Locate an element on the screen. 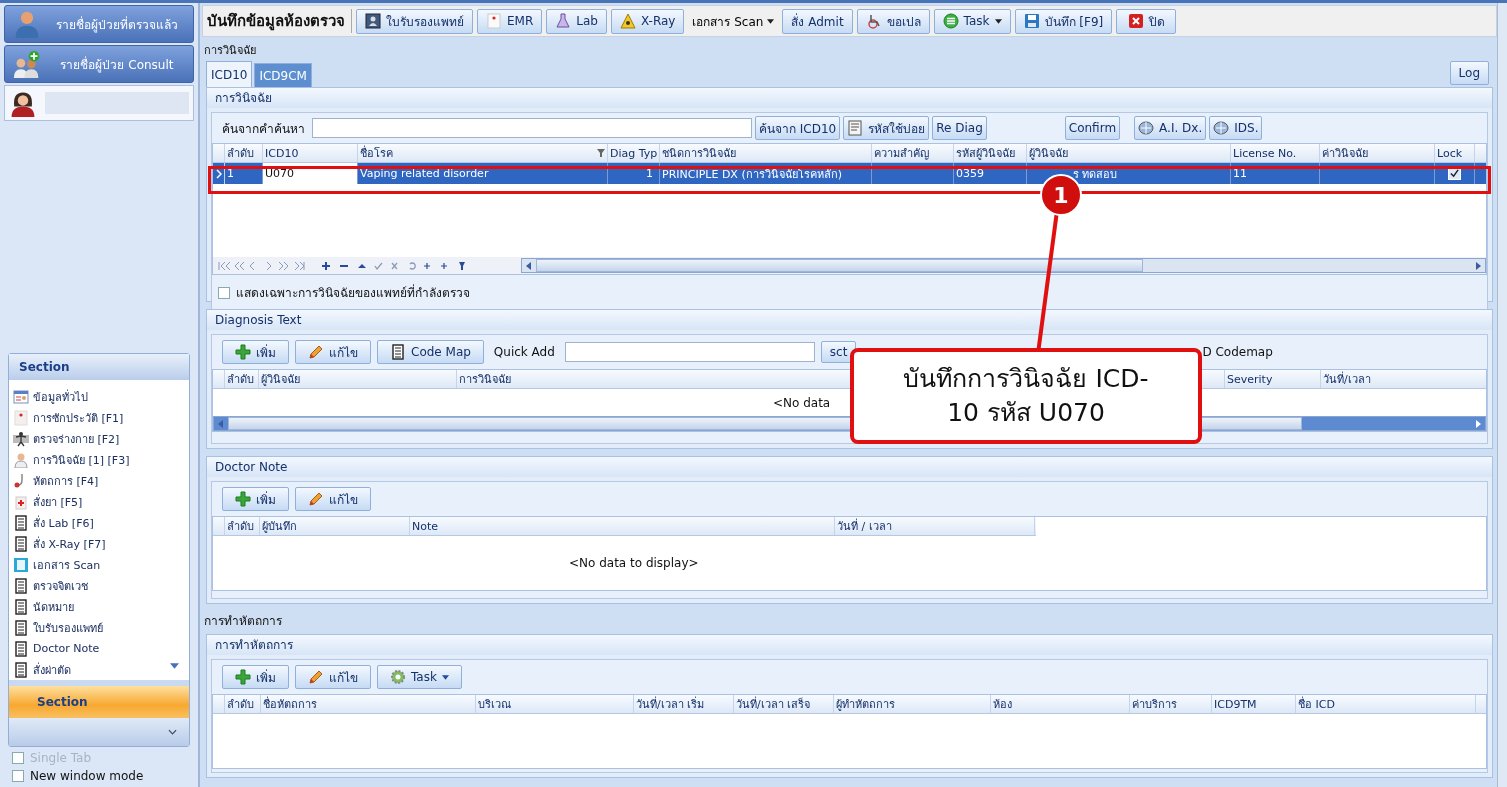 Image resolution: width=1507 pixels, height=787 pixels. section-item: สั่ง X-Ray [F7] is located at coordinates (99, 543).